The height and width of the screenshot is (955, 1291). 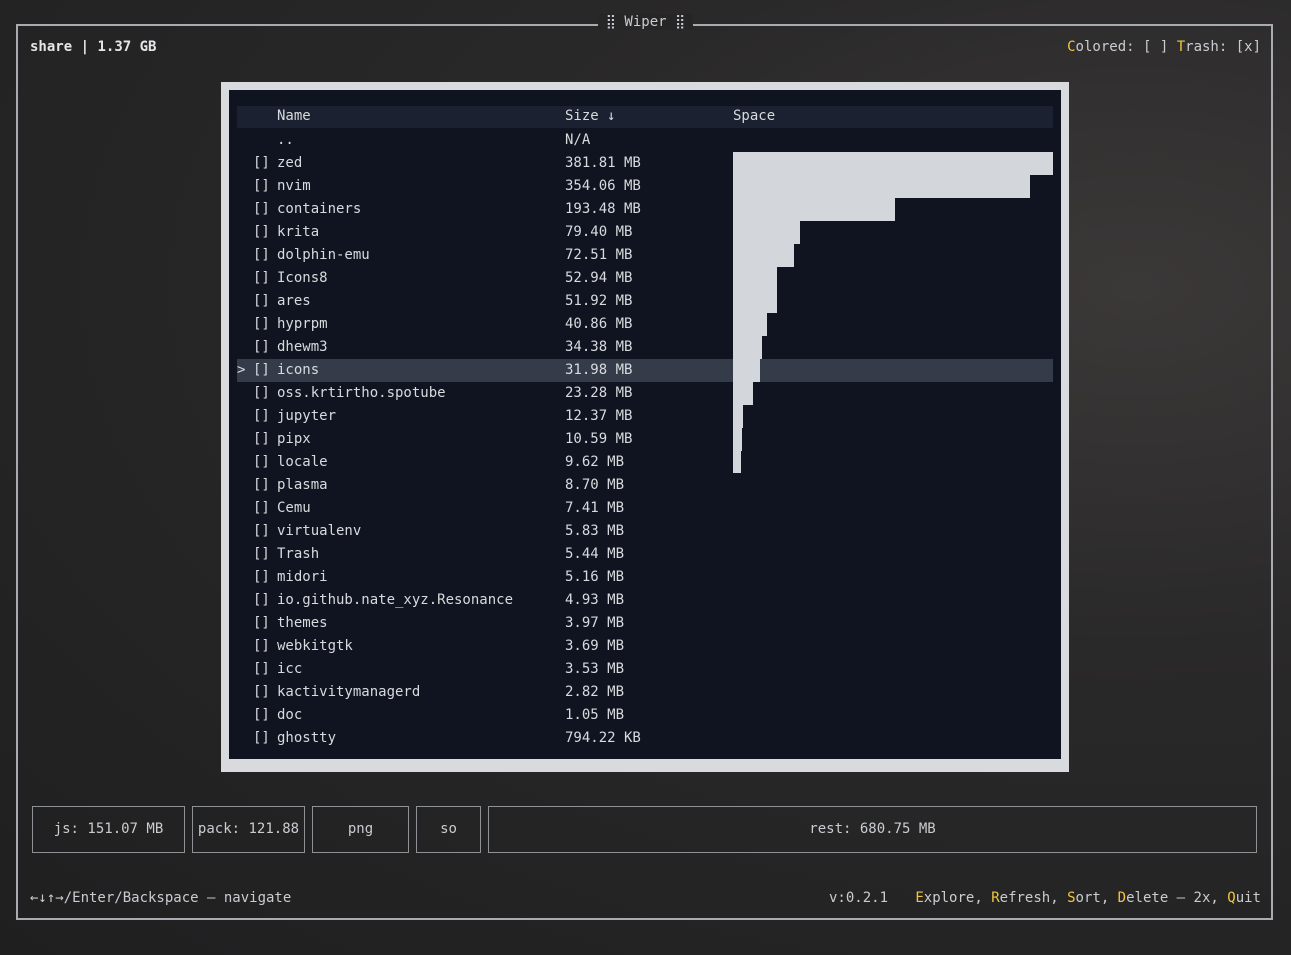 What do you see at coordinates (595, 485) in the screenshot?
I see `row-size: 8.70 MB` at bounding box center [595, 485].